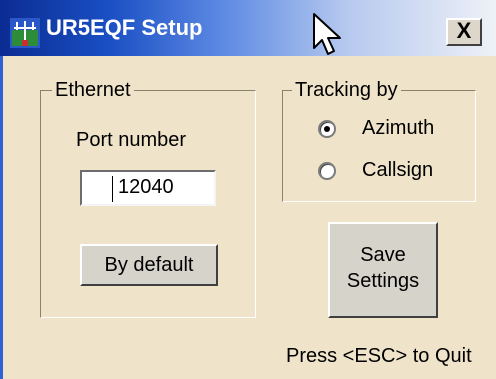 The height and width of the screenshot is (379, 496). What do you see at coordinates (131, 140) in the screenshot?
I see `port-number-label: Port number` at bounding box center [131, 140].